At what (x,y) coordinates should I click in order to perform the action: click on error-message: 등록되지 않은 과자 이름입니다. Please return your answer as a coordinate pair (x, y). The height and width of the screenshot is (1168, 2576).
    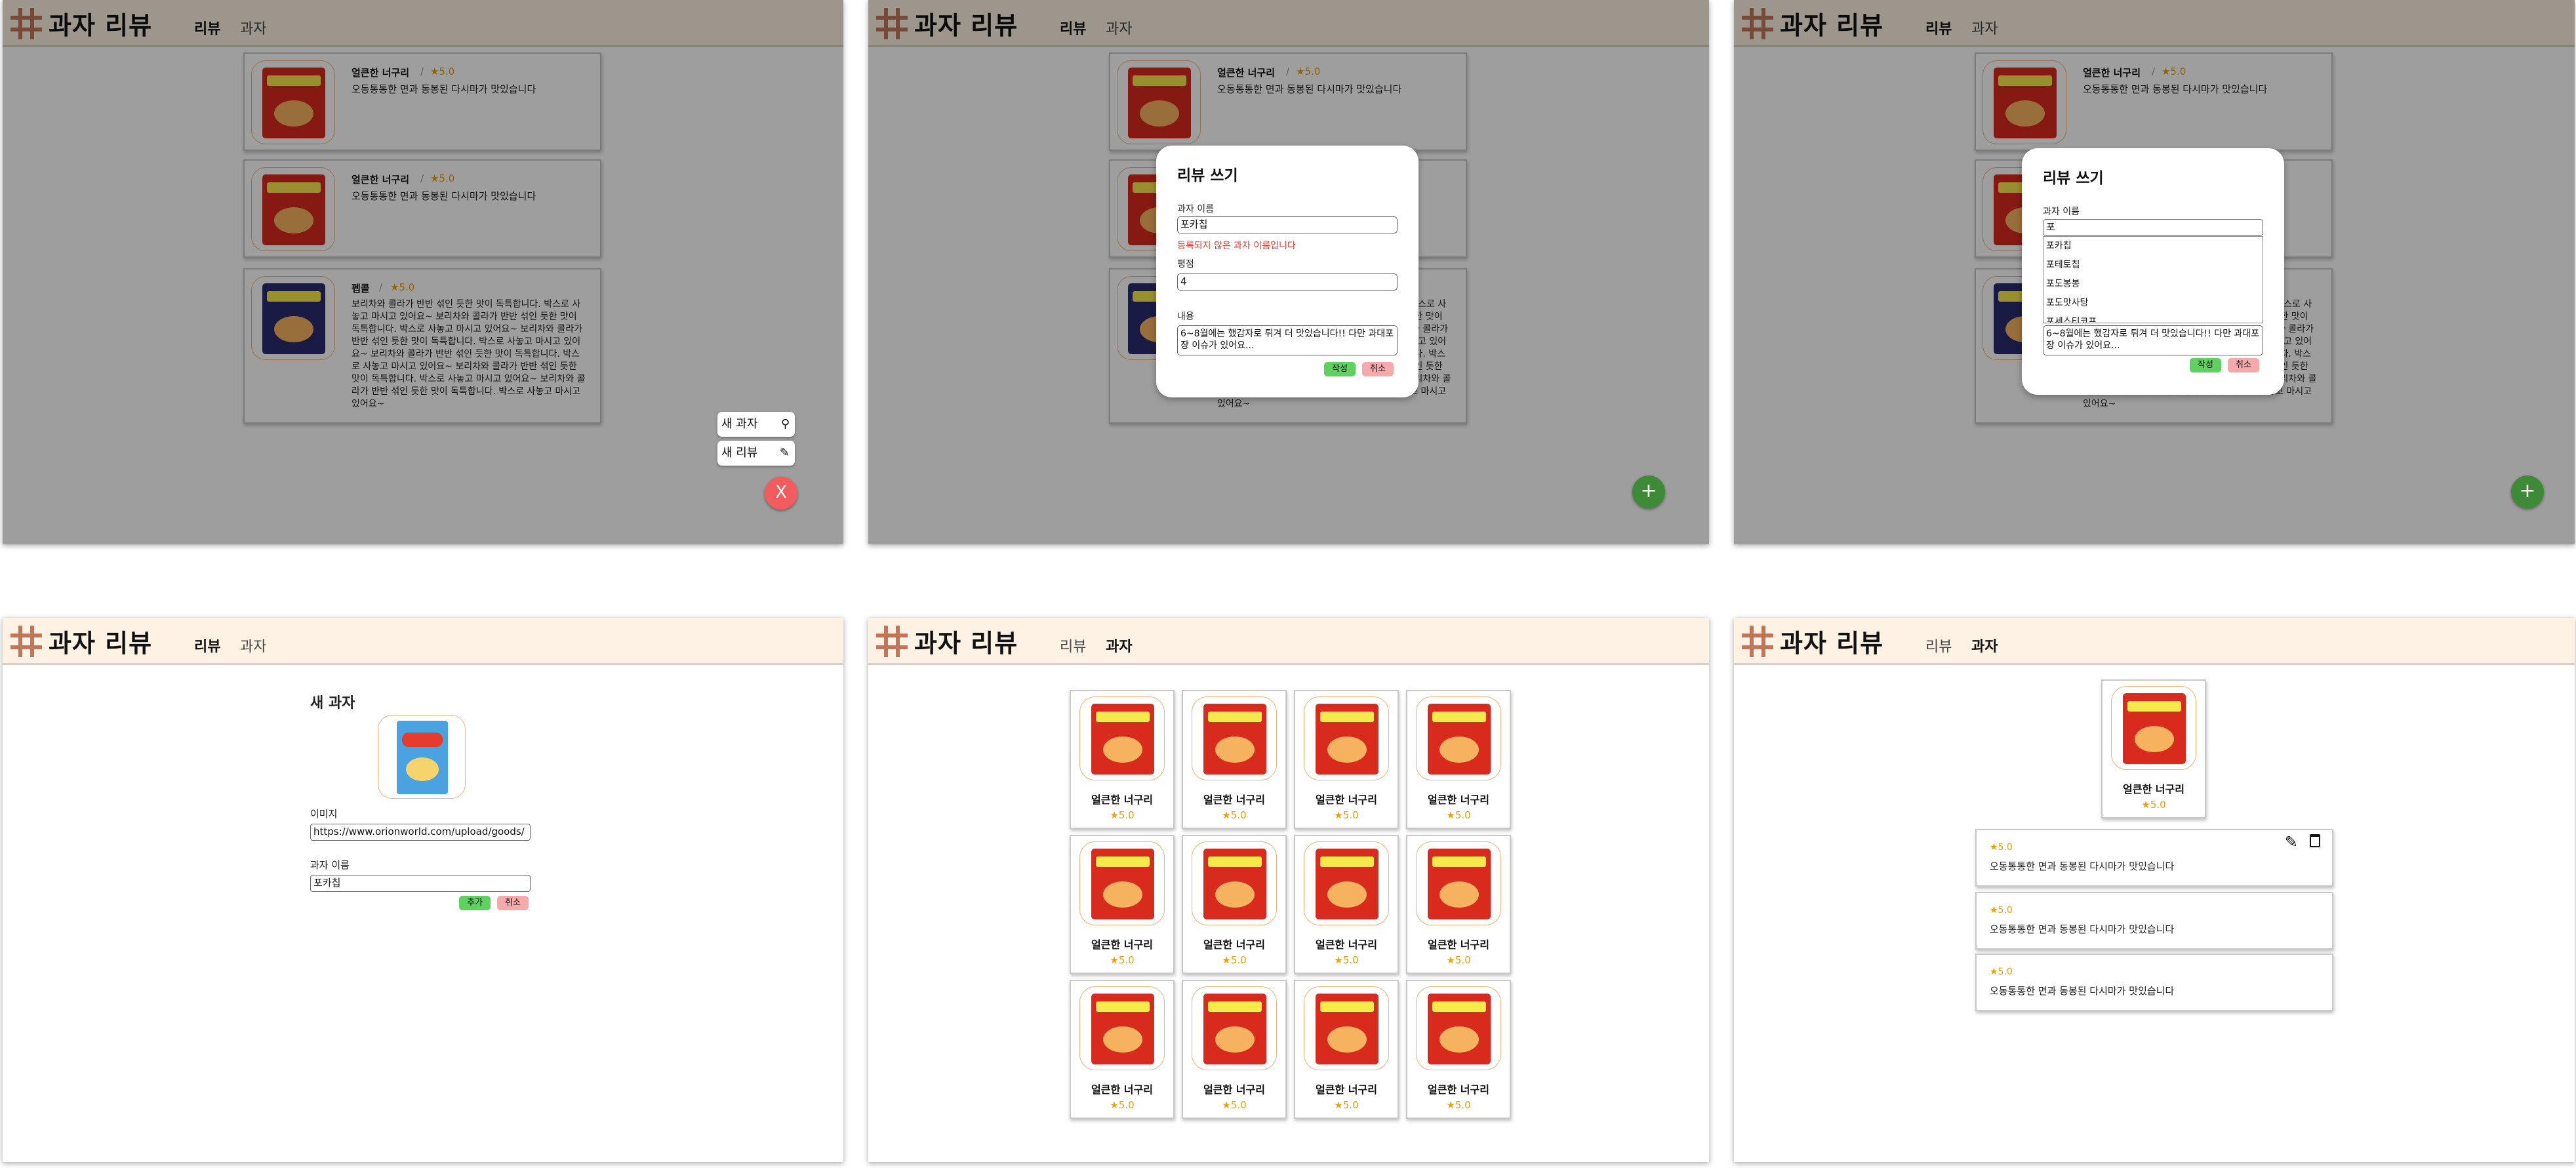
    Looking at the image, I should click on (1236, 246).